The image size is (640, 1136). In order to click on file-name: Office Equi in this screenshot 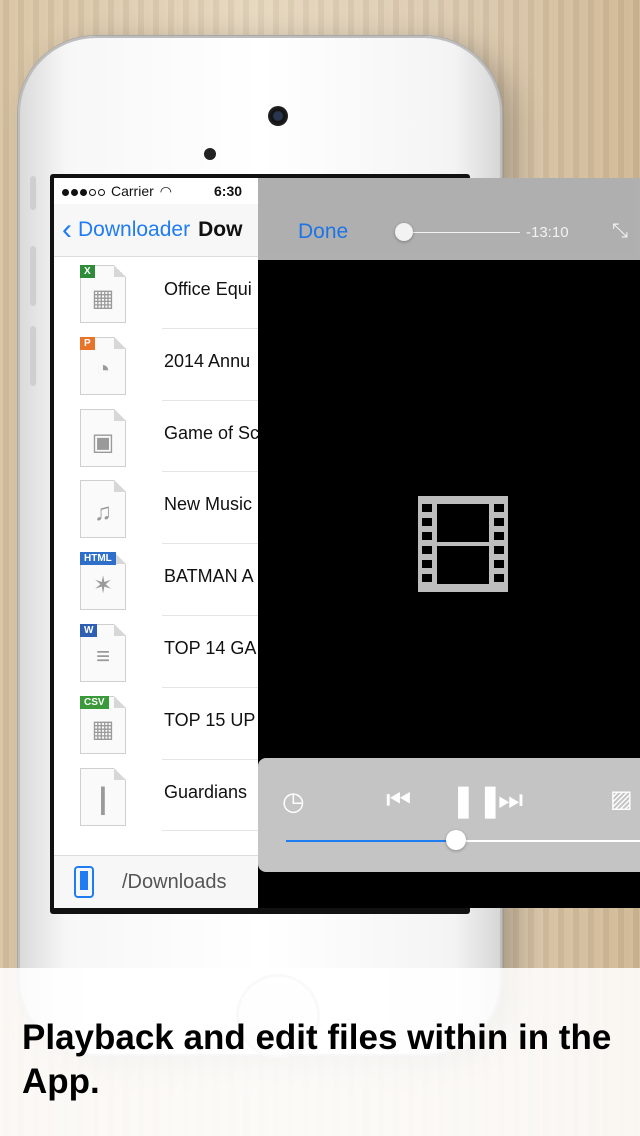, I will do `click(208, 289)`.